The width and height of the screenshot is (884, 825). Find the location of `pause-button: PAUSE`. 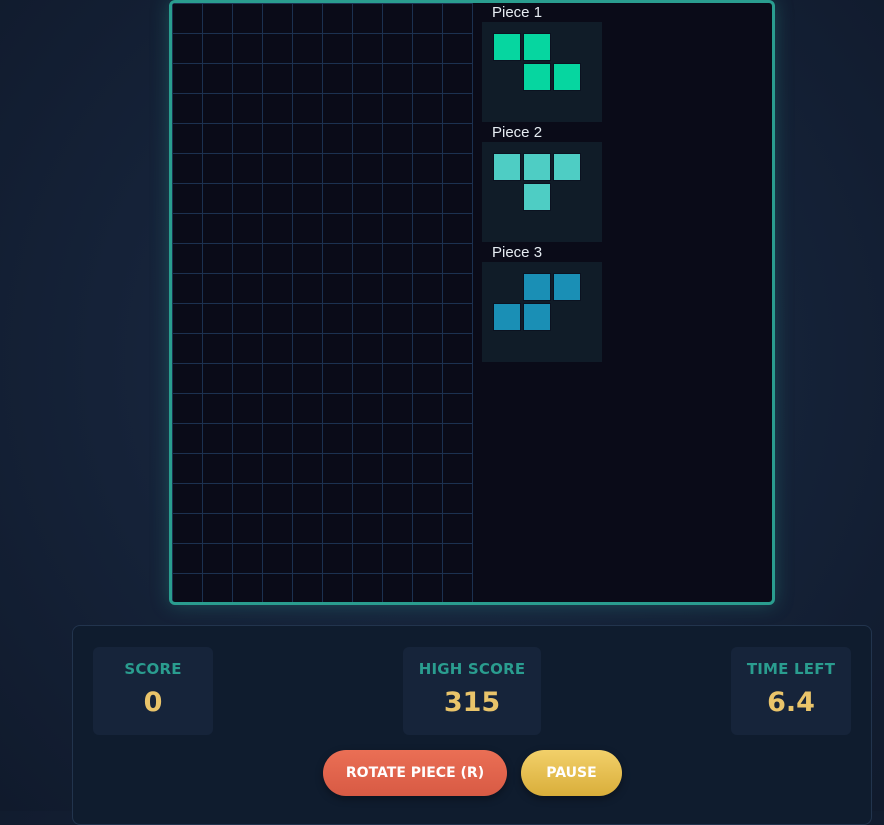

pause-button: PAUSE is located at coordinates (571, 773).